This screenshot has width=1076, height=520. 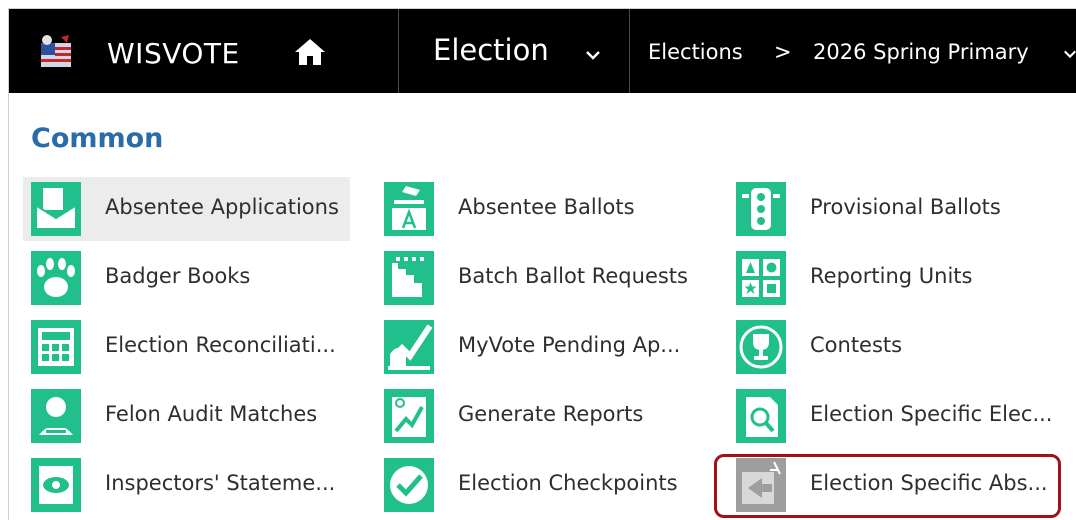 I want to click on wisvote-logo-icon, so click(x=56, y=51).